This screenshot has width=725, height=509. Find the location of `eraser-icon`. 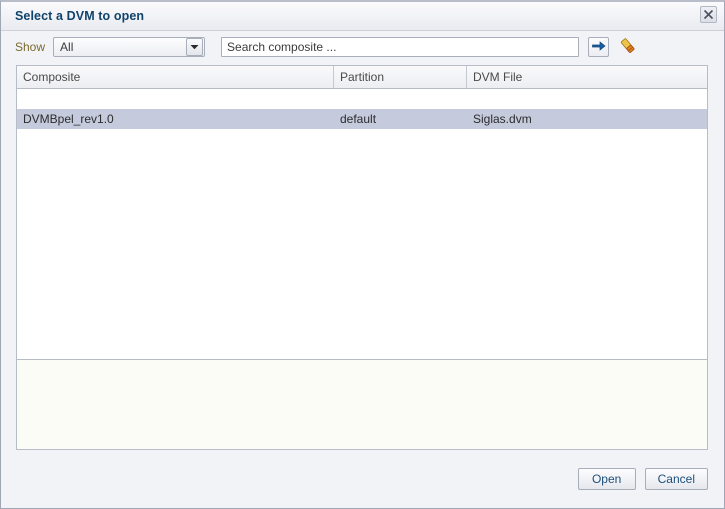

eraser-icon is located at coordinates (628, 47).